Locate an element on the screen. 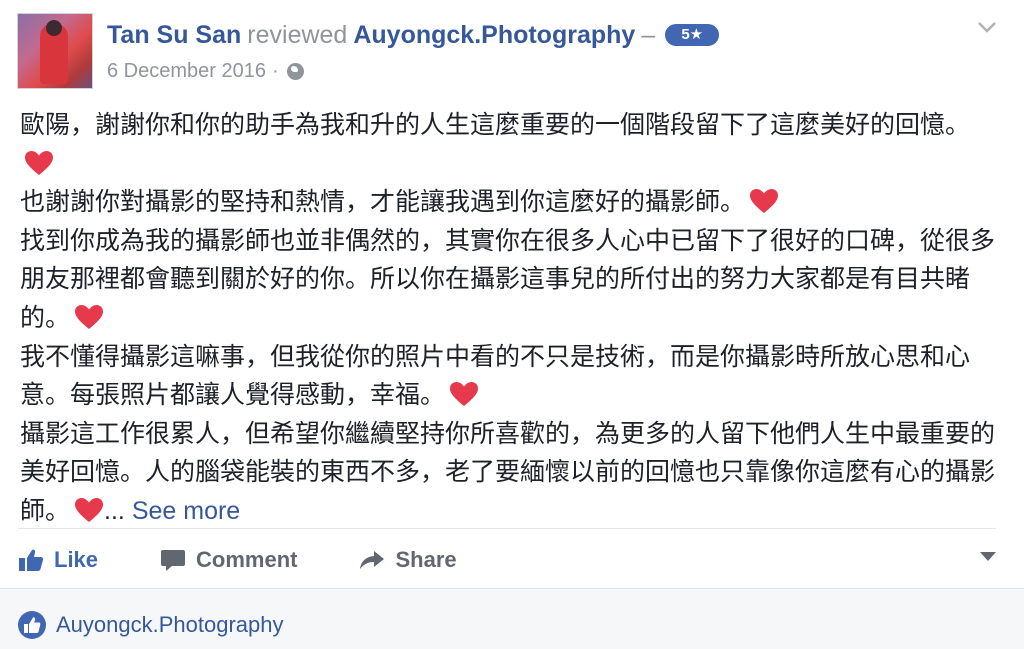  like-label: Like is located at coordinates (76, 559).